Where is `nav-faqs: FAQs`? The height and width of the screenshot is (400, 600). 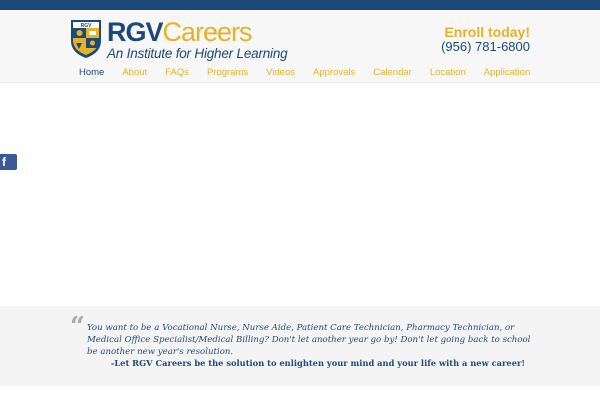 nav-faqs: FAQs is located at coordinates (177, 76).